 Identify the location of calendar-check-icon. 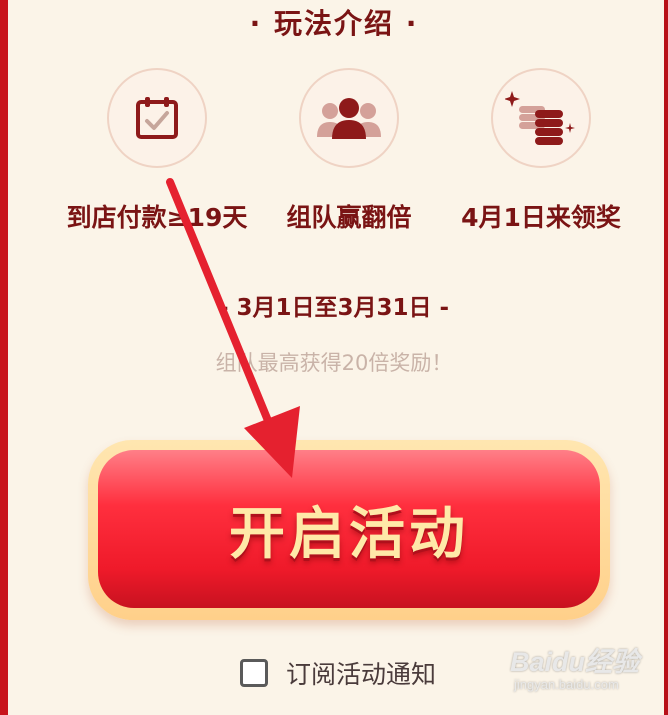
(157, 118).